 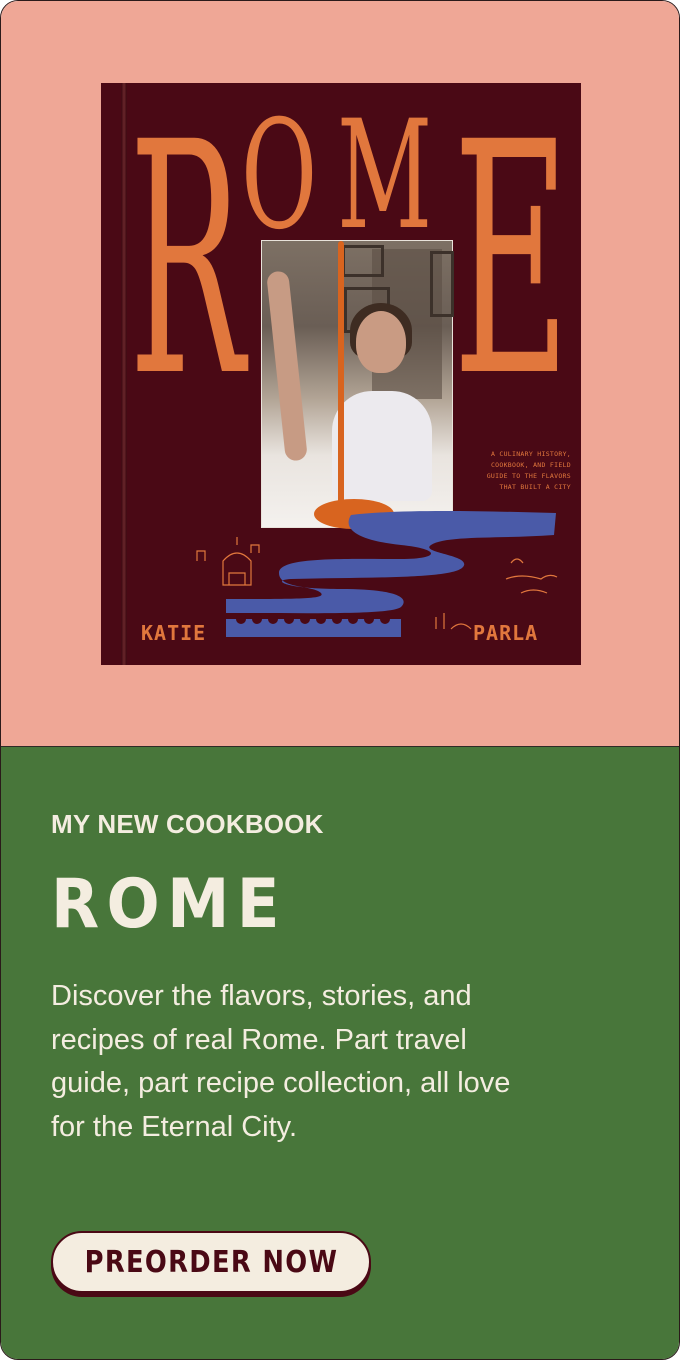 I want to click on preorder-button: PREORDER NOW, so click(x=211, y=1262).